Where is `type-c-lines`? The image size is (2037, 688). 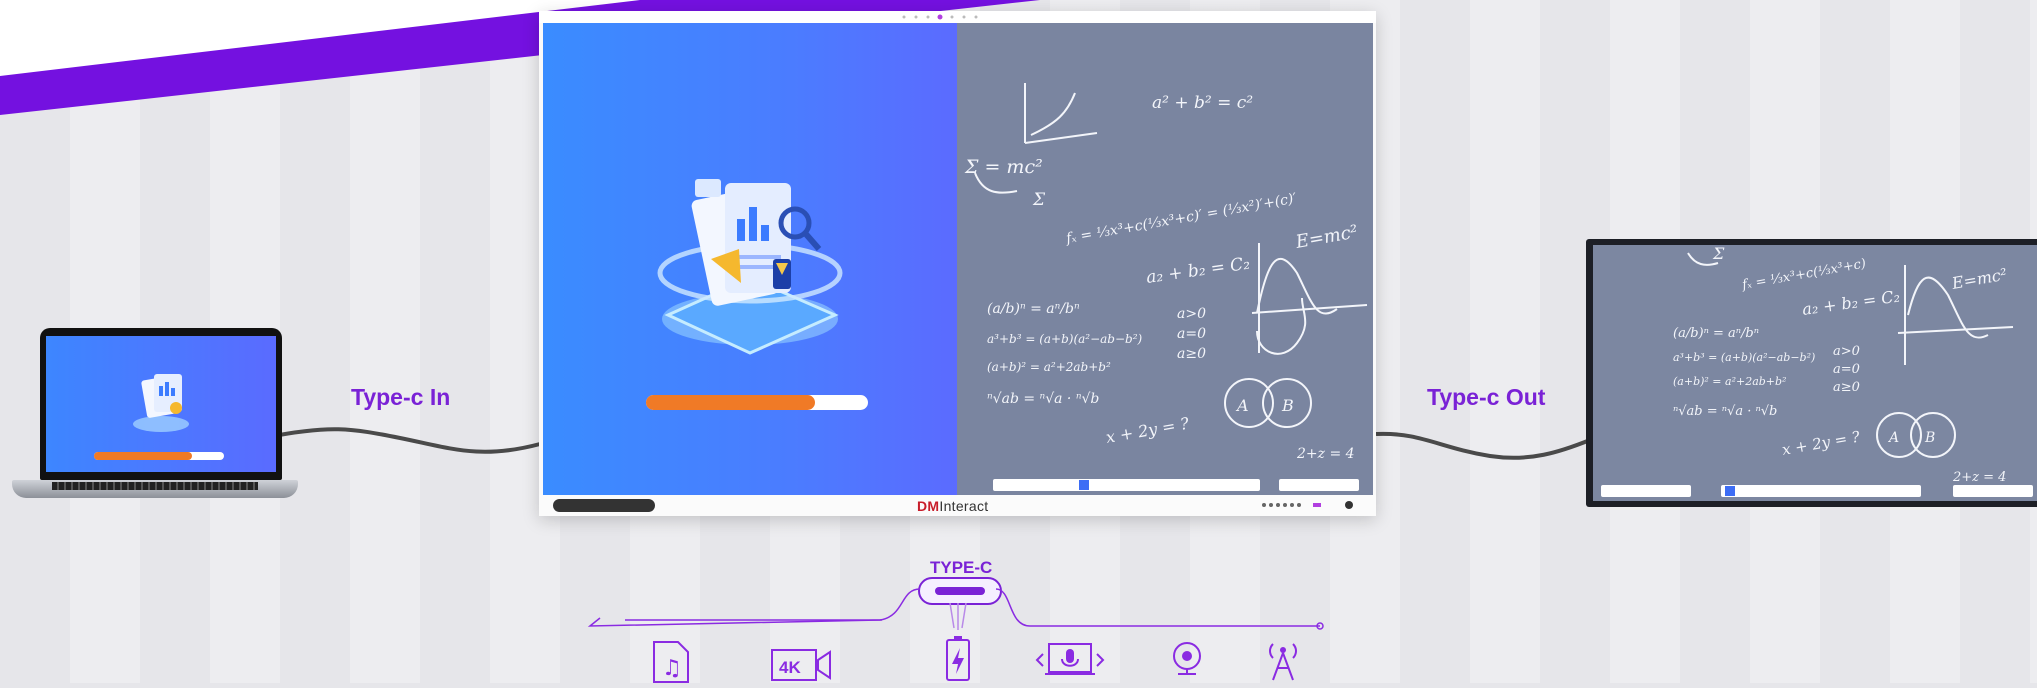
type-c-lines is located at coordinates (955, 609).